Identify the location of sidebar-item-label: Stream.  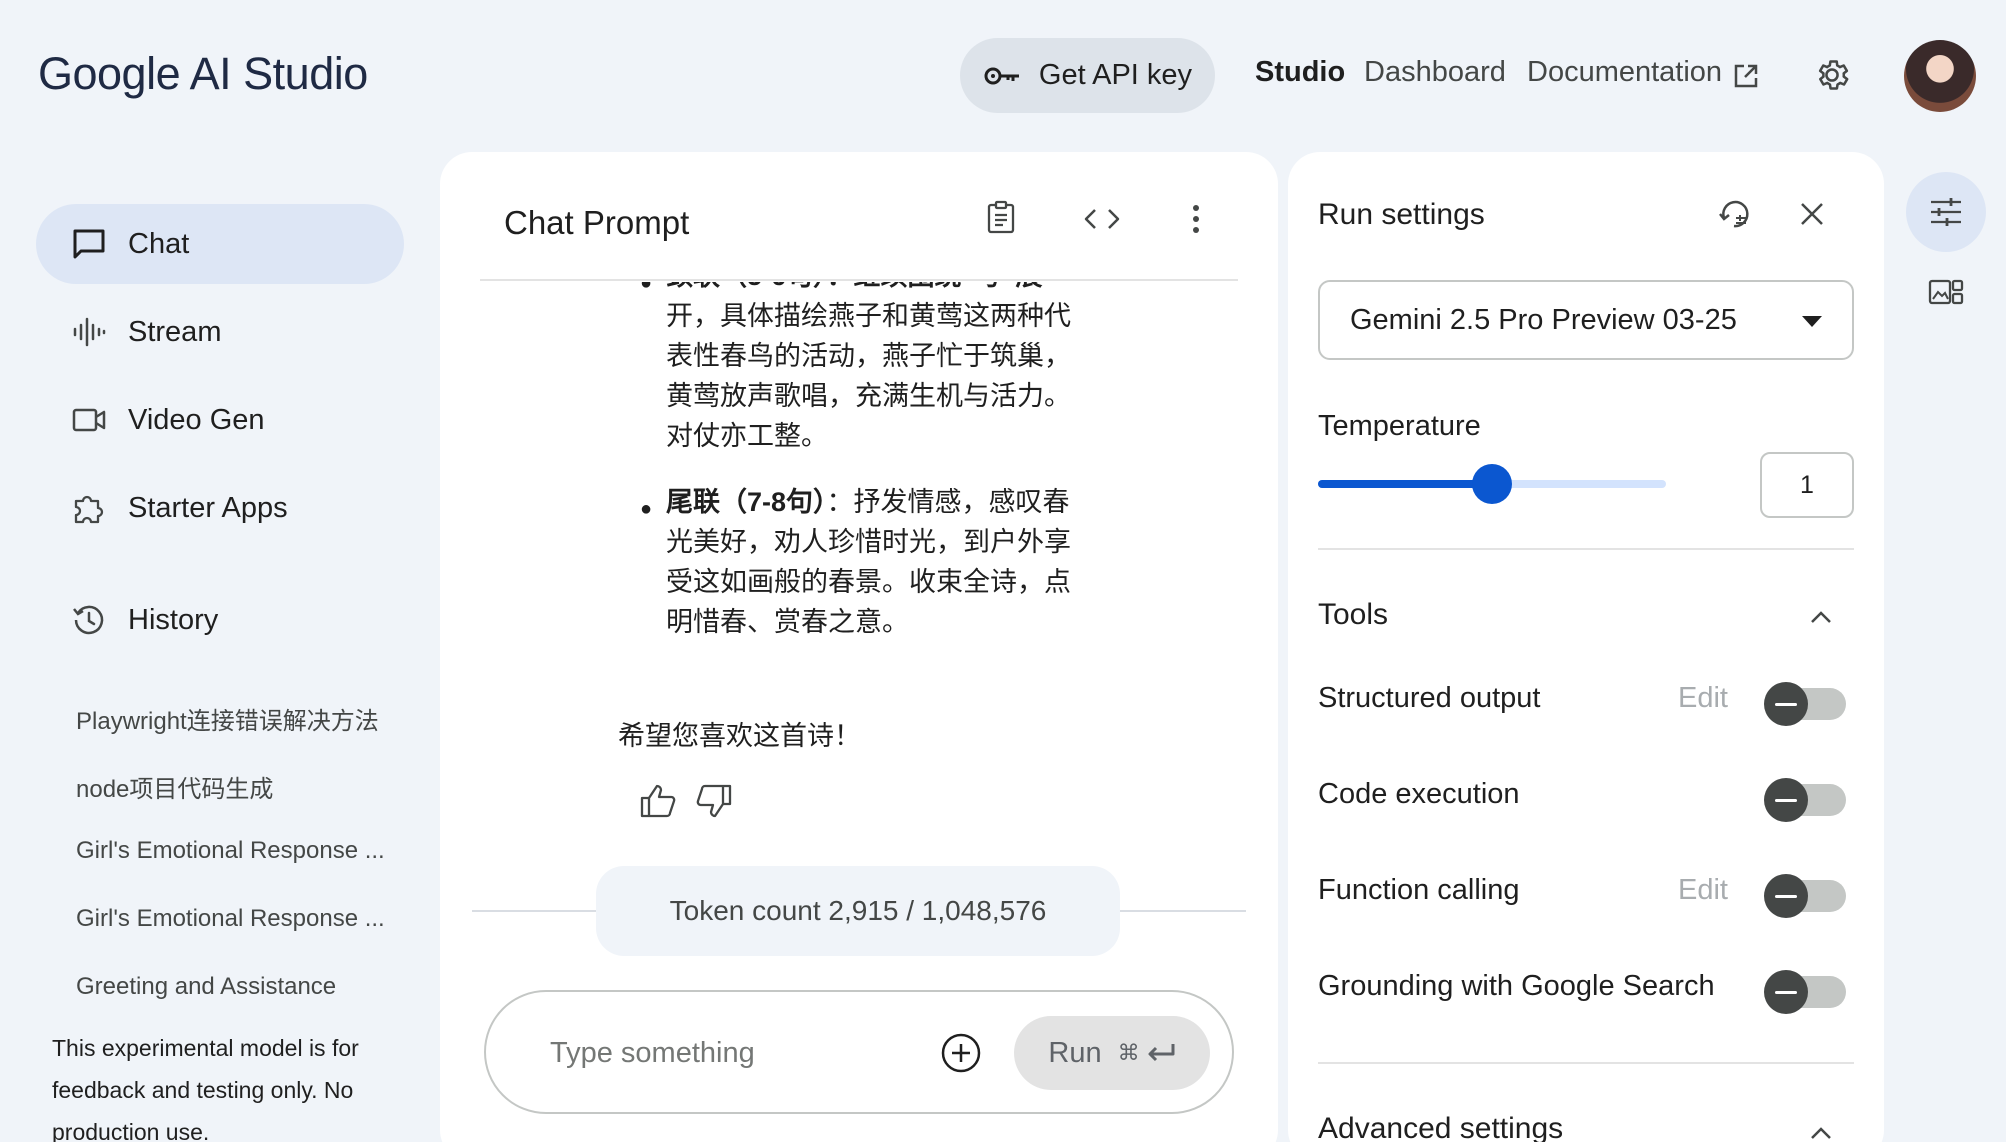
(175, 331).